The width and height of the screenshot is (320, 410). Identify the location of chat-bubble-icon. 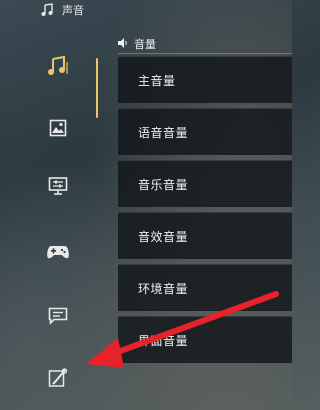
(58, 316).